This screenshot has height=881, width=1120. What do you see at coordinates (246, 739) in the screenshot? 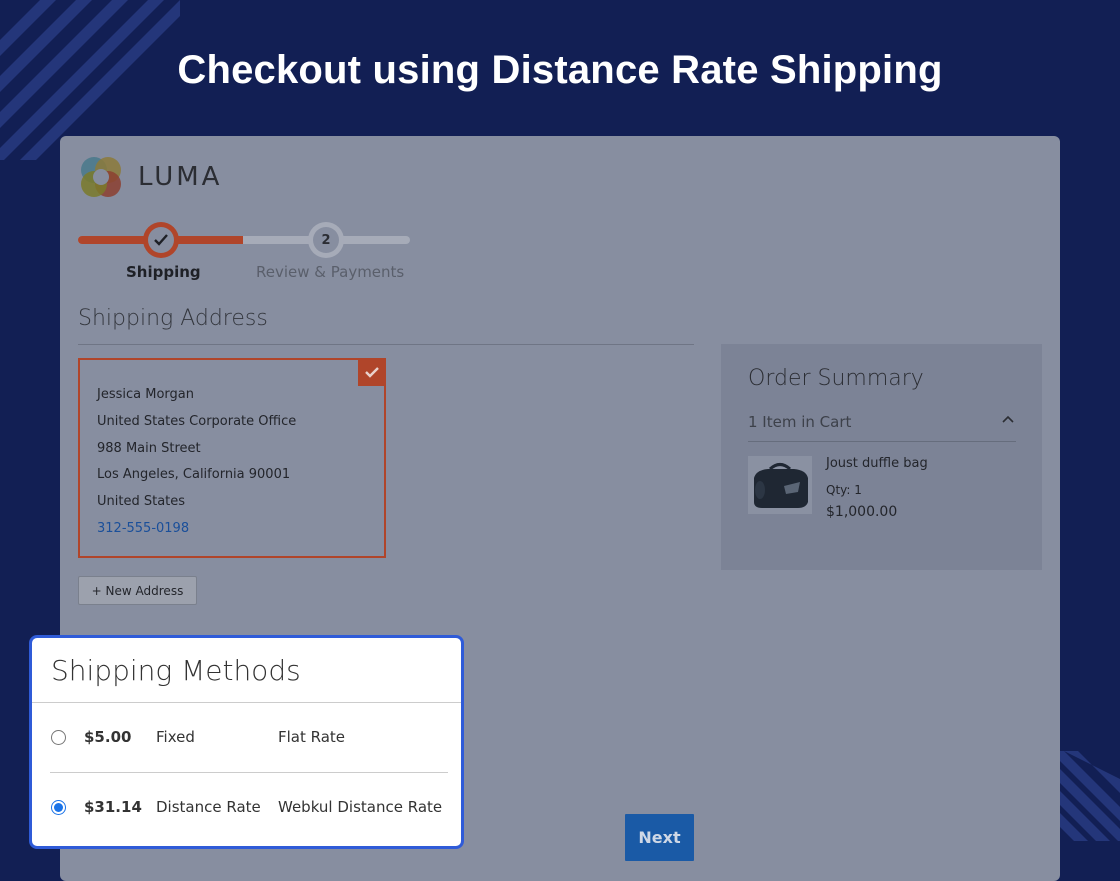
I see `shipping-option-flat-rate: $5.00 Fixed Flat Rate` at bounding box center [246, 739].